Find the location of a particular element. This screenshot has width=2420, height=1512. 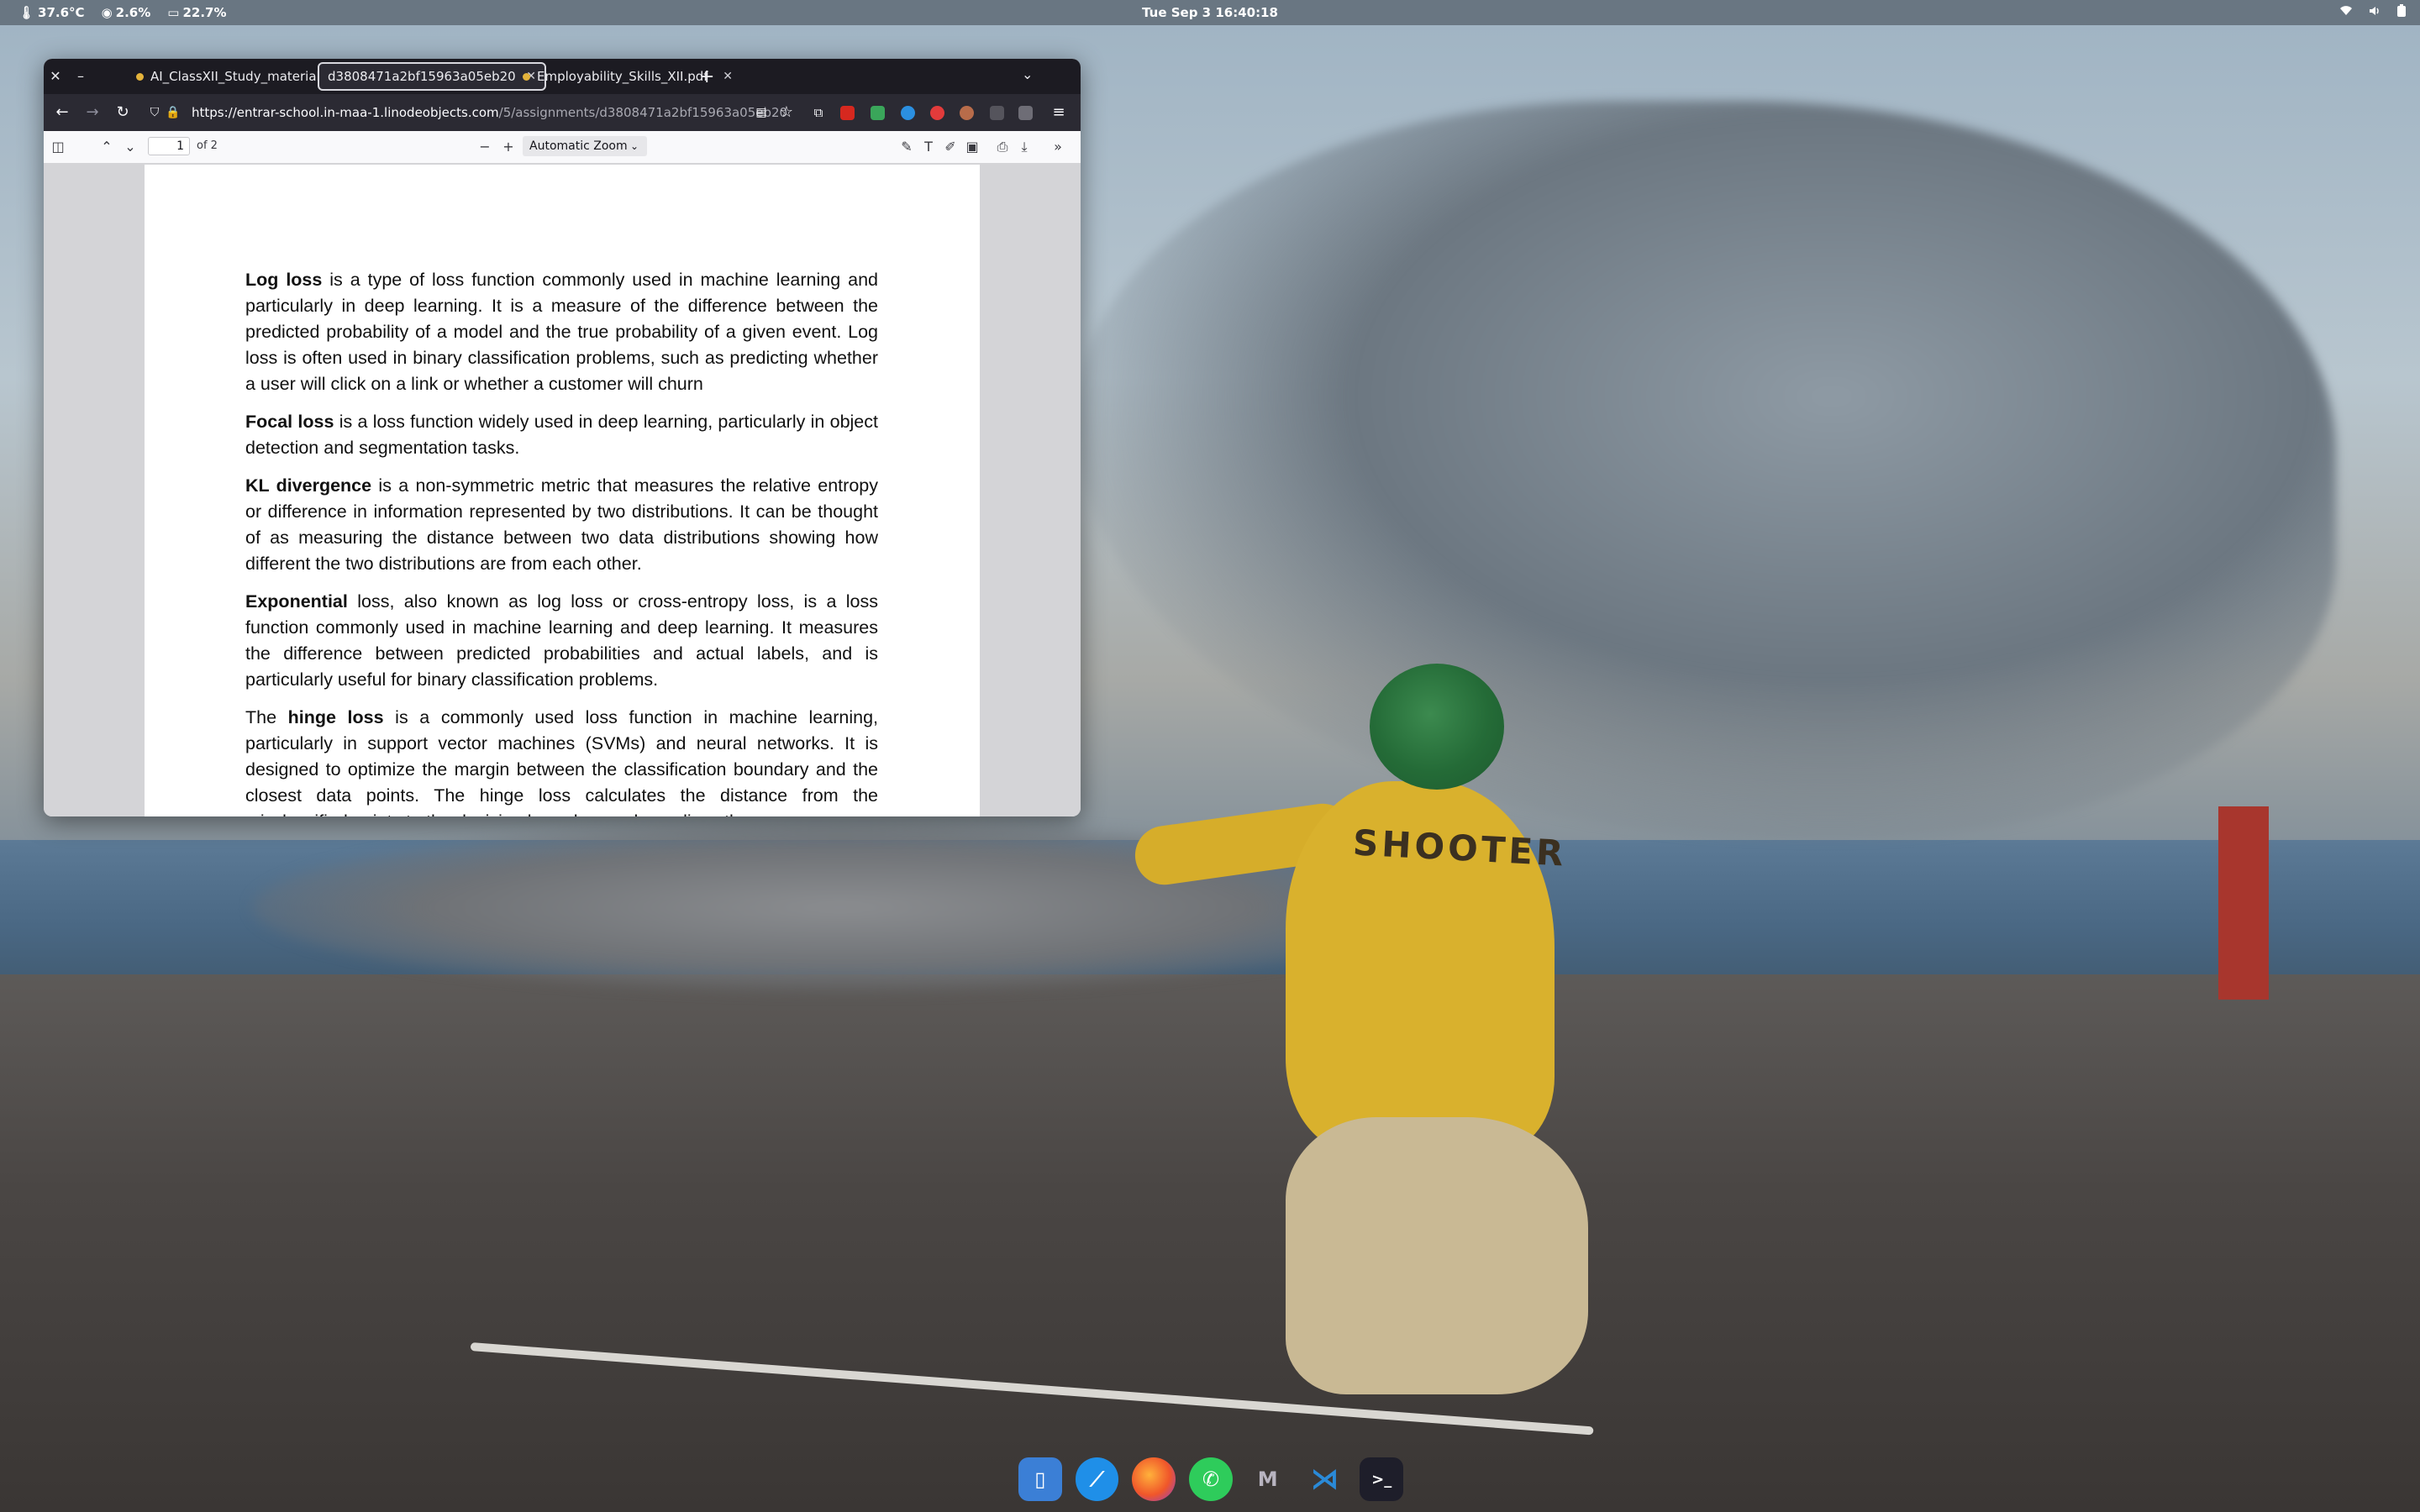

wifi-icon is located at coordinates (2346, 12).